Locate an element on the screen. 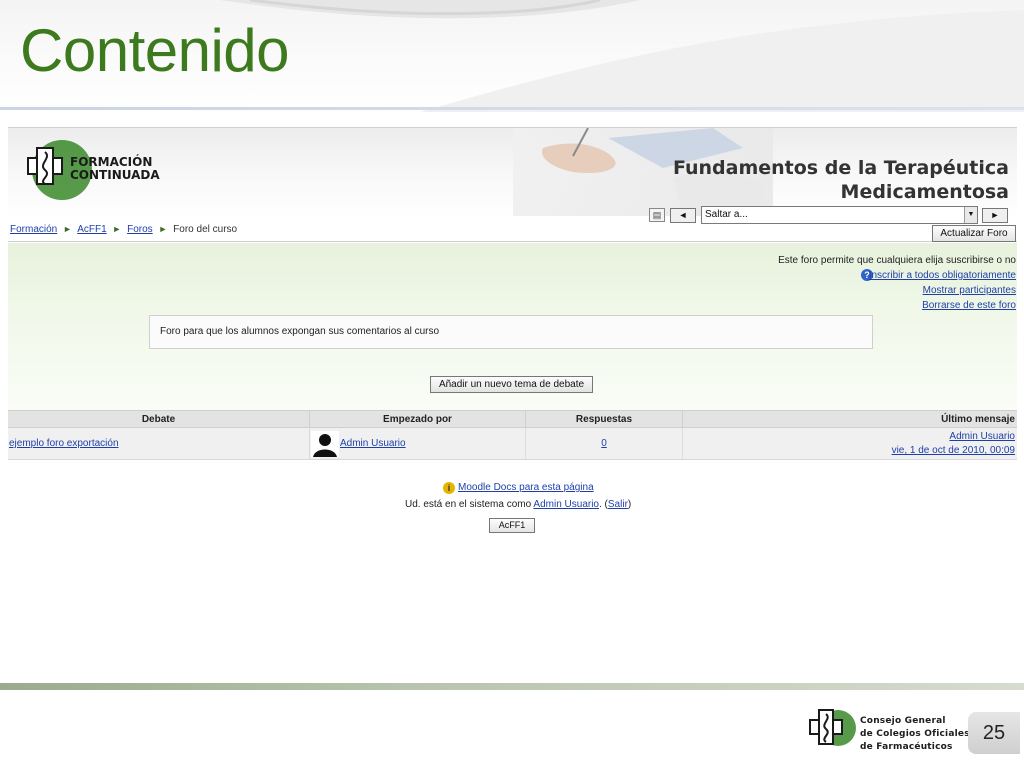 This screenshot has height=768, width=1024. column-header-replies: Respuestas is located at coordinates (604, 419).